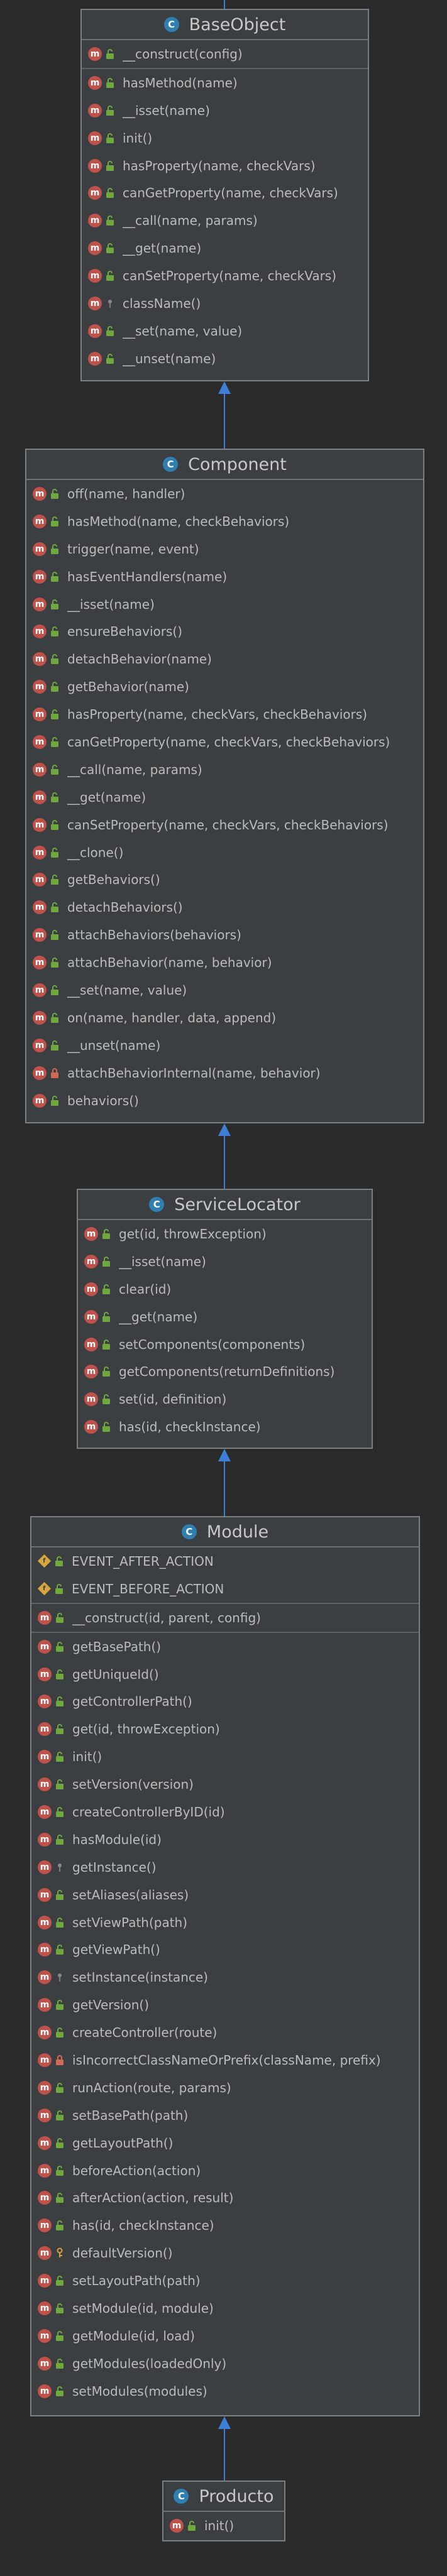 This screenshot has height=2576, width=447. I want to click on method-row: m className(), so click(225, 303).